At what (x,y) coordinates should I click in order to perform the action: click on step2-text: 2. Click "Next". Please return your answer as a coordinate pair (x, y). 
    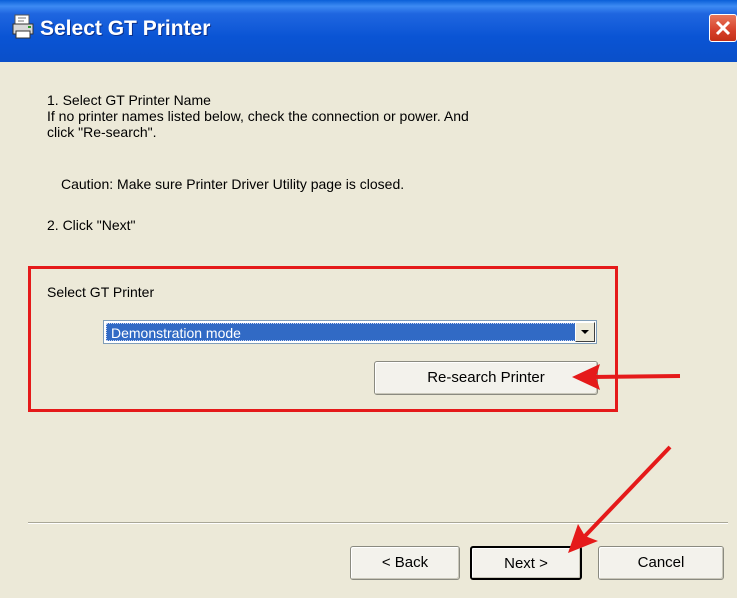
    Looking at the image, I should click on (91, 225).